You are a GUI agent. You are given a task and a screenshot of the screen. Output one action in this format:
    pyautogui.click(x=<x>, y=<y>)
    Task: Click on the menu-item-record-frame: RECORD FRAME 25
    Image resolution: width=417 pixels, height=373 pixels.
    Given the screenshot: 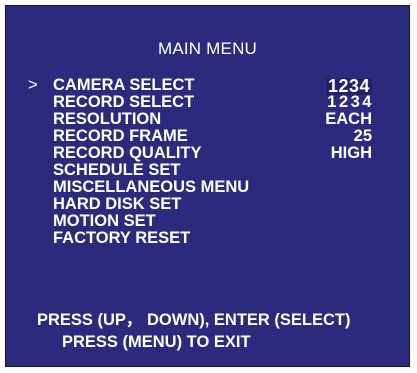 What is the action you would take?
    pyautogui.click(x=207, y=136)
    